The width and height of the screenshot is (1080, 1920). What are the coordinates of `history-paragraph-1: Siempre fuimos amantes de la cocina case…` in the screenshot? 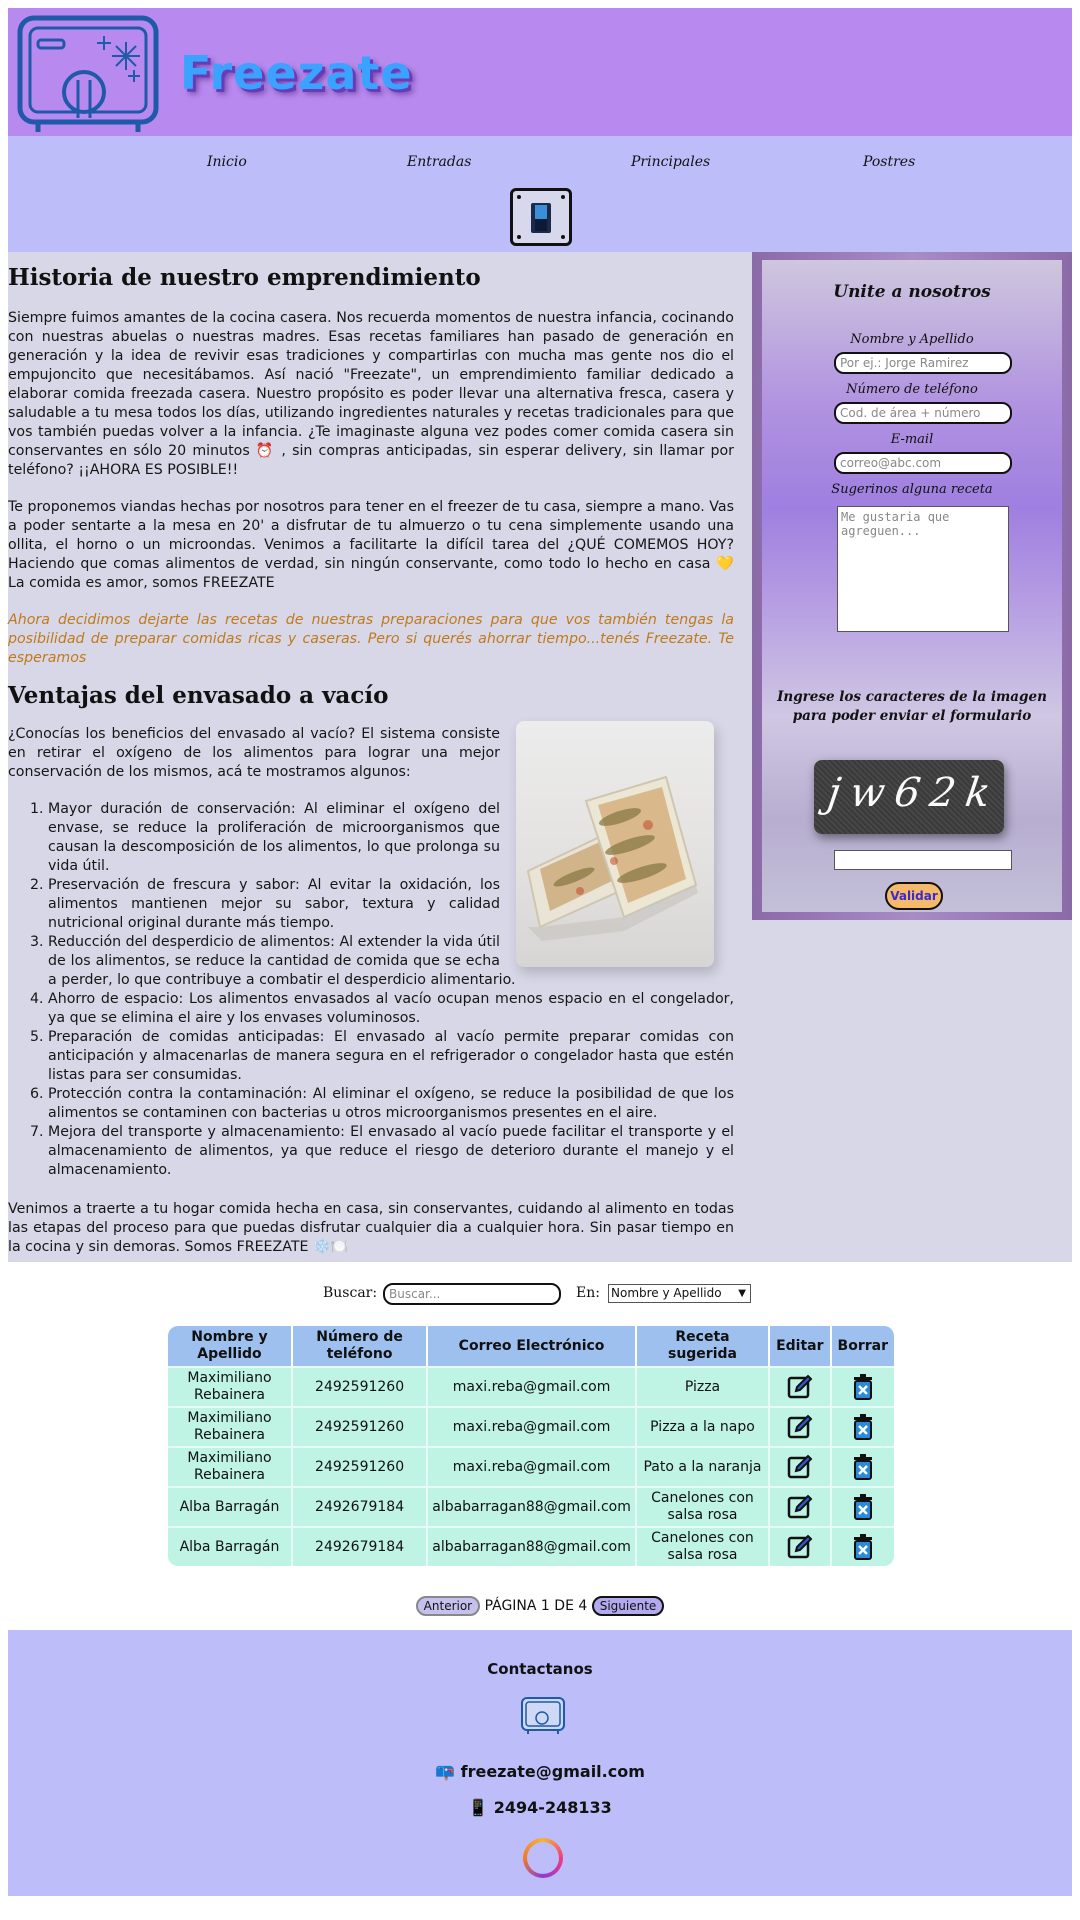 It's located at (371, 394).